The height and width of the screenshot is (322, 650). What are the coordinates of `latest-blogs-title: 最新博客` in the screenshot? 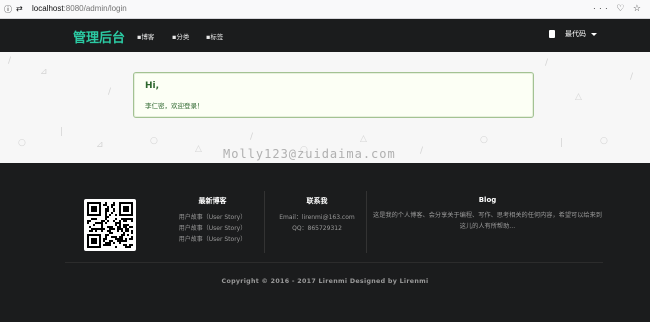 It's located at (212, 201).